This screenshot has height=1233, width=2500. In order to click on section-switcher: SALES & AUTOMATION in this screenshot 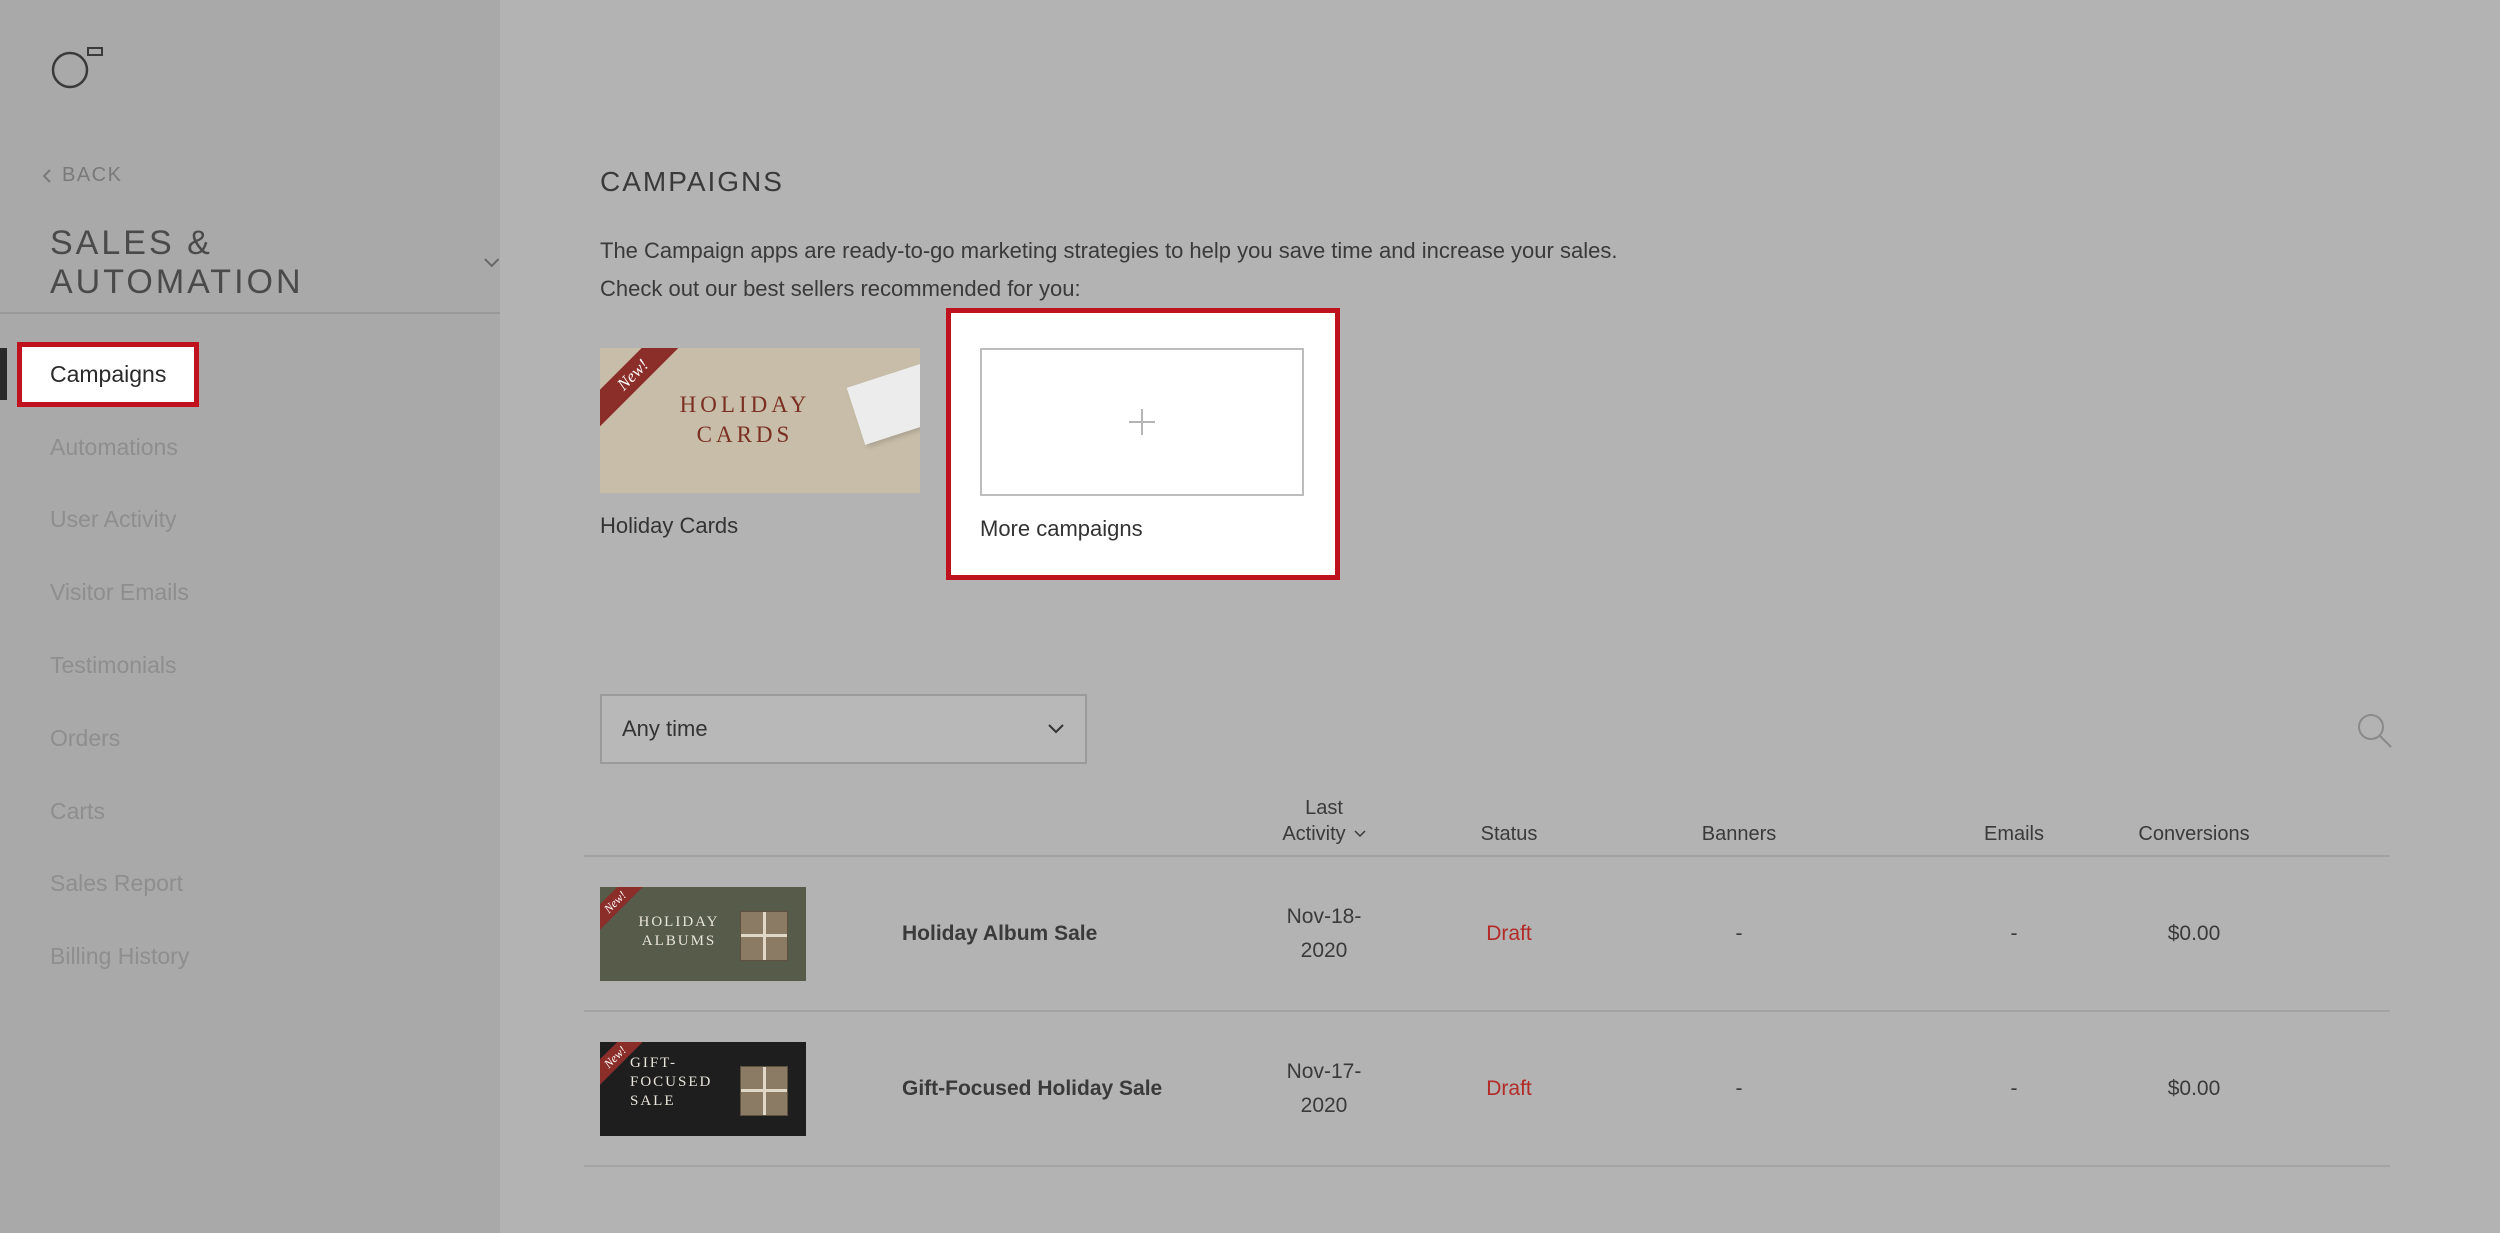, I will do `click(275, 263)`.